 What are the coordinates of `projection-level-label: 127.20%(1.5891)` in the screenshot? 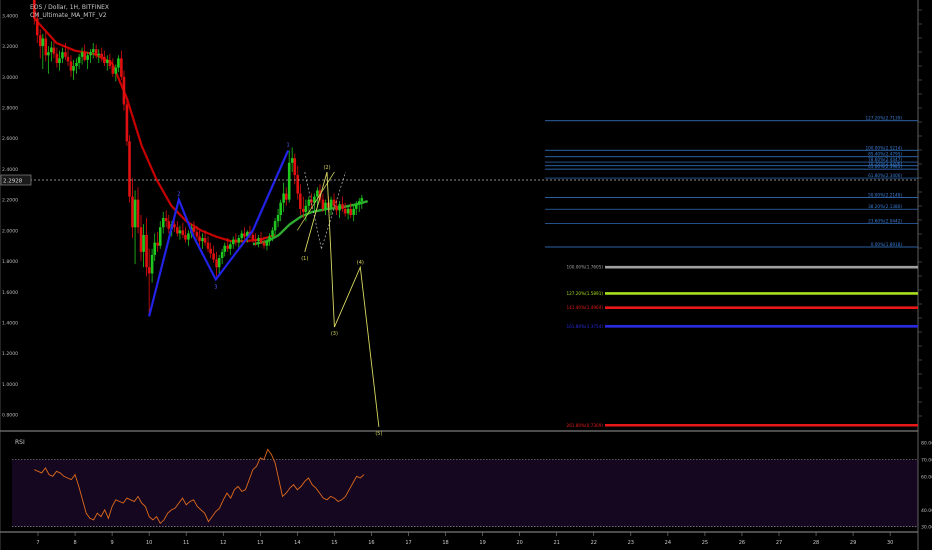 It's located at (584, 293).